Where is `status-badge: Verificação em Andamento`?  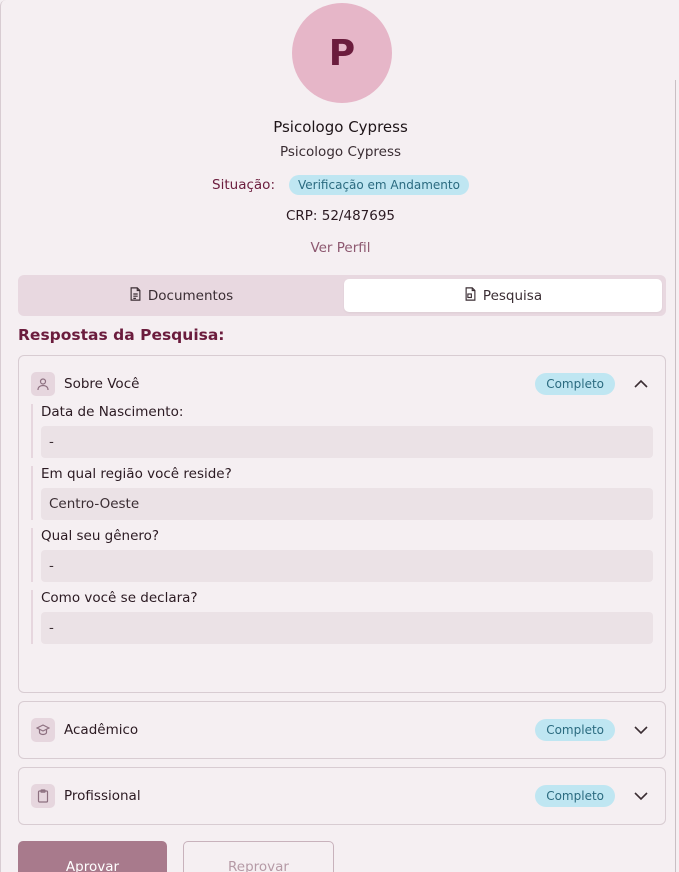 status-badge: Verificação em Andamento is located at coordinates (379, 185).